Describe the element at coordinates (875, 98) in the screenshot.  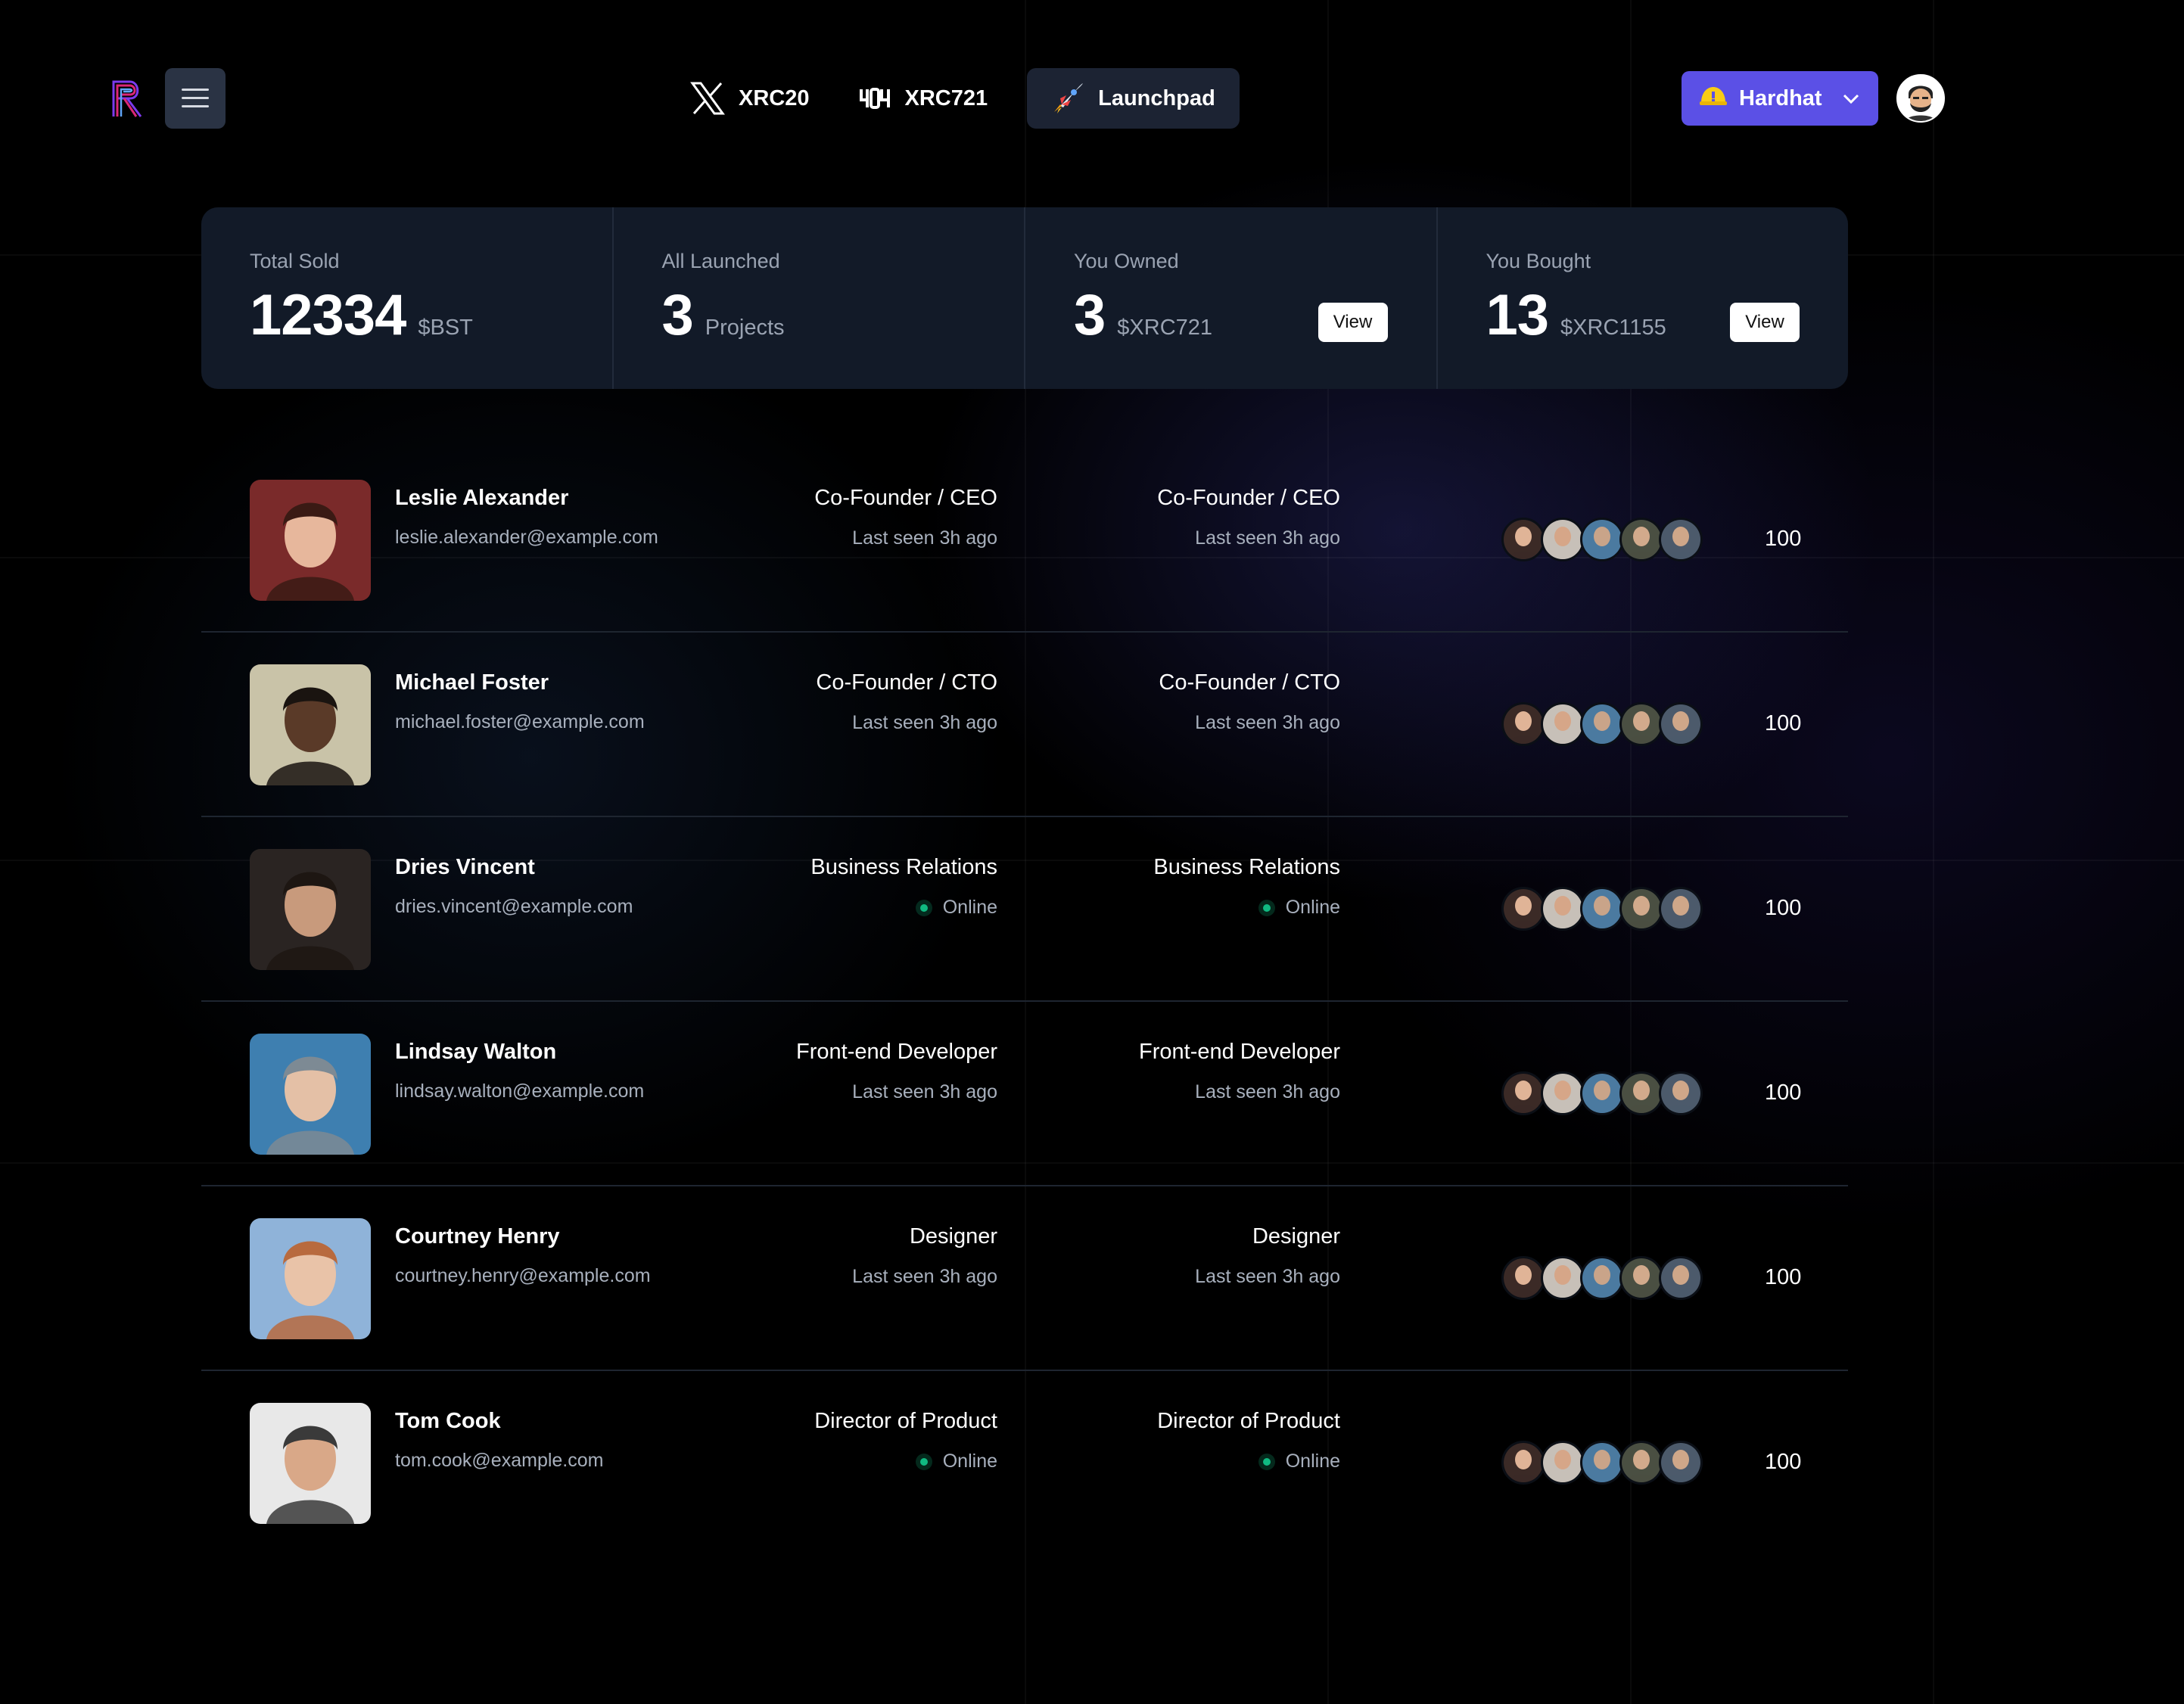
I see `404-icon` at that location.